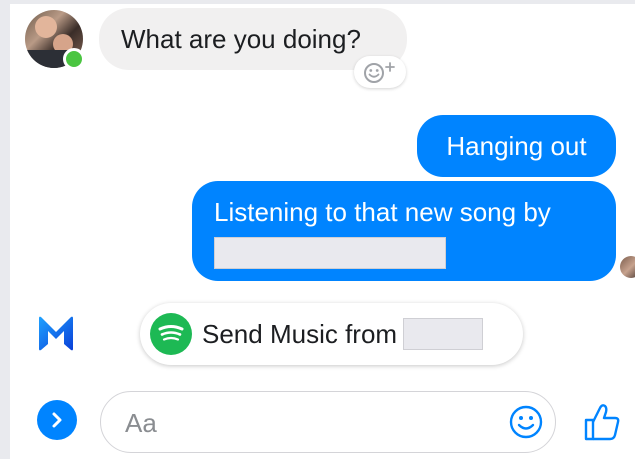  What do you see at coordinates (300, 333) in the screenshot?
I see `send-music-label: Send Music from` at bounding box center [300, 333].